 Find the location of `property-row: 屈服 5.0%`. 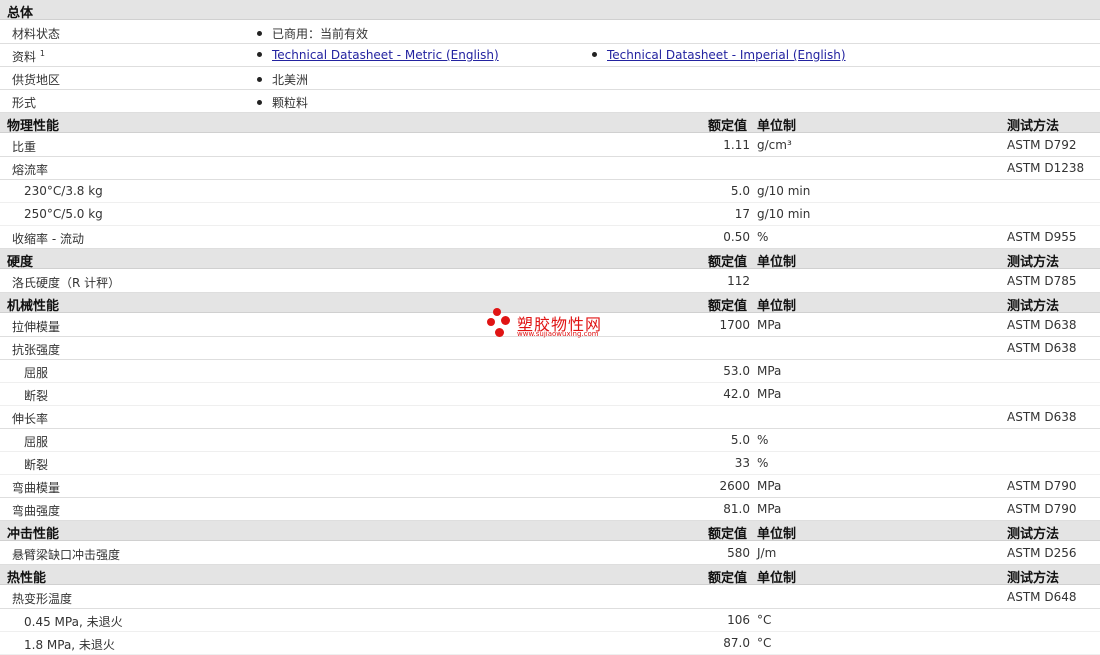

property-row: 屈服 5.0% is located at coordinates (550, 440).